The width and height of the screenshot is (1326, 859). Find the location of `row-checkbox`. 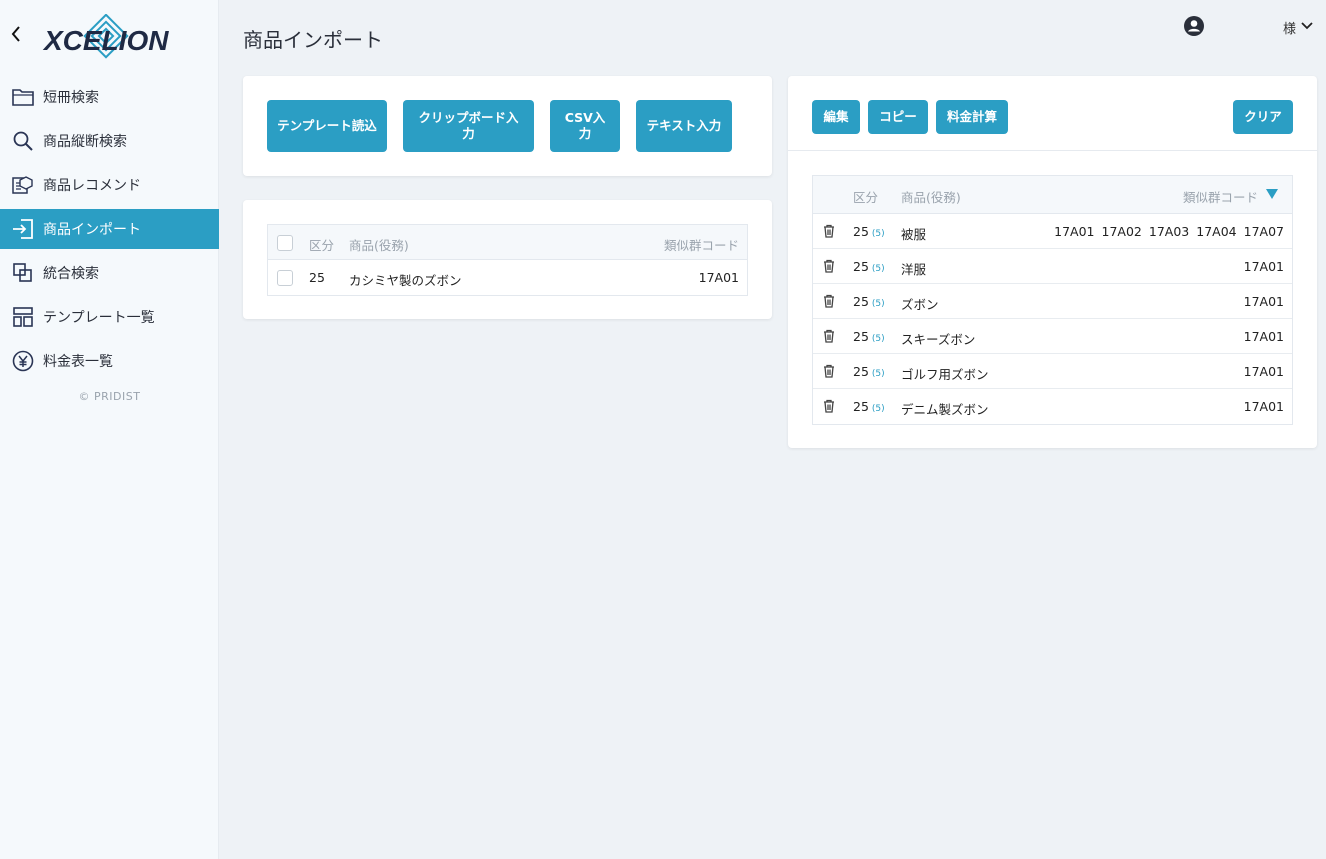

row-checkbox is located at coordinates (285, 278).